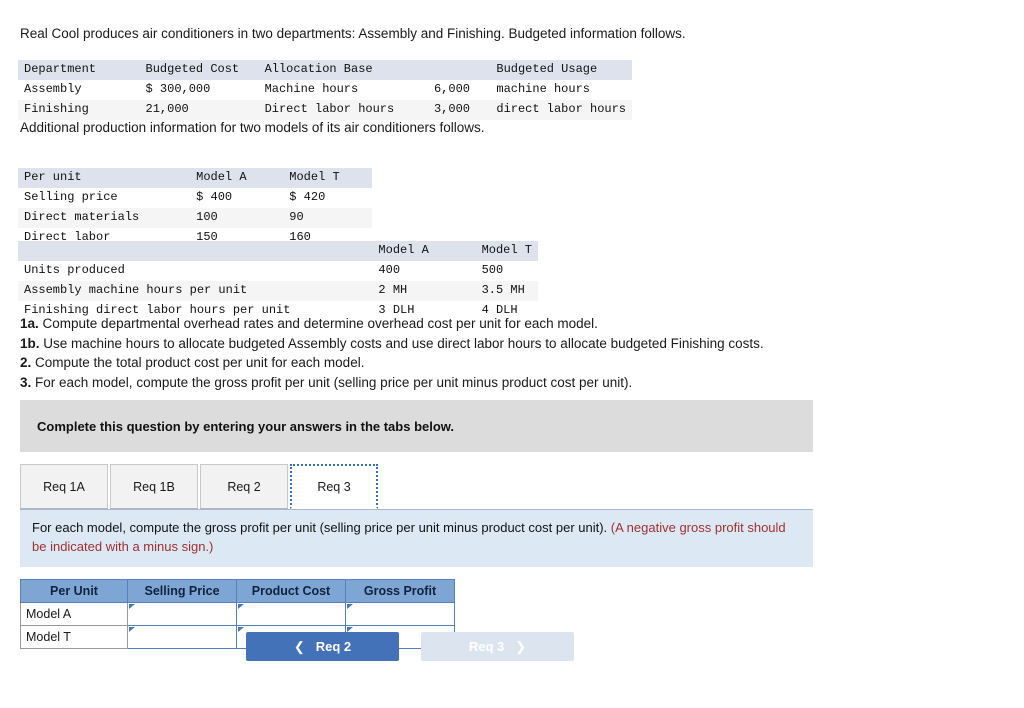  I want to click on input-model-t-selling-price, so click(182, 636).